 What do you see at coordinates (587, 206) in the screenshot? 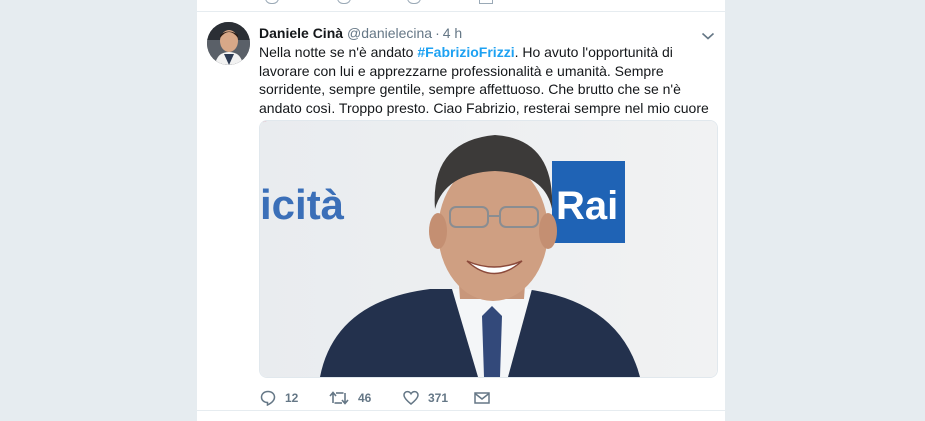
I see `photo-backdrop-text-right: Rai` at bounding box center [587, 206].